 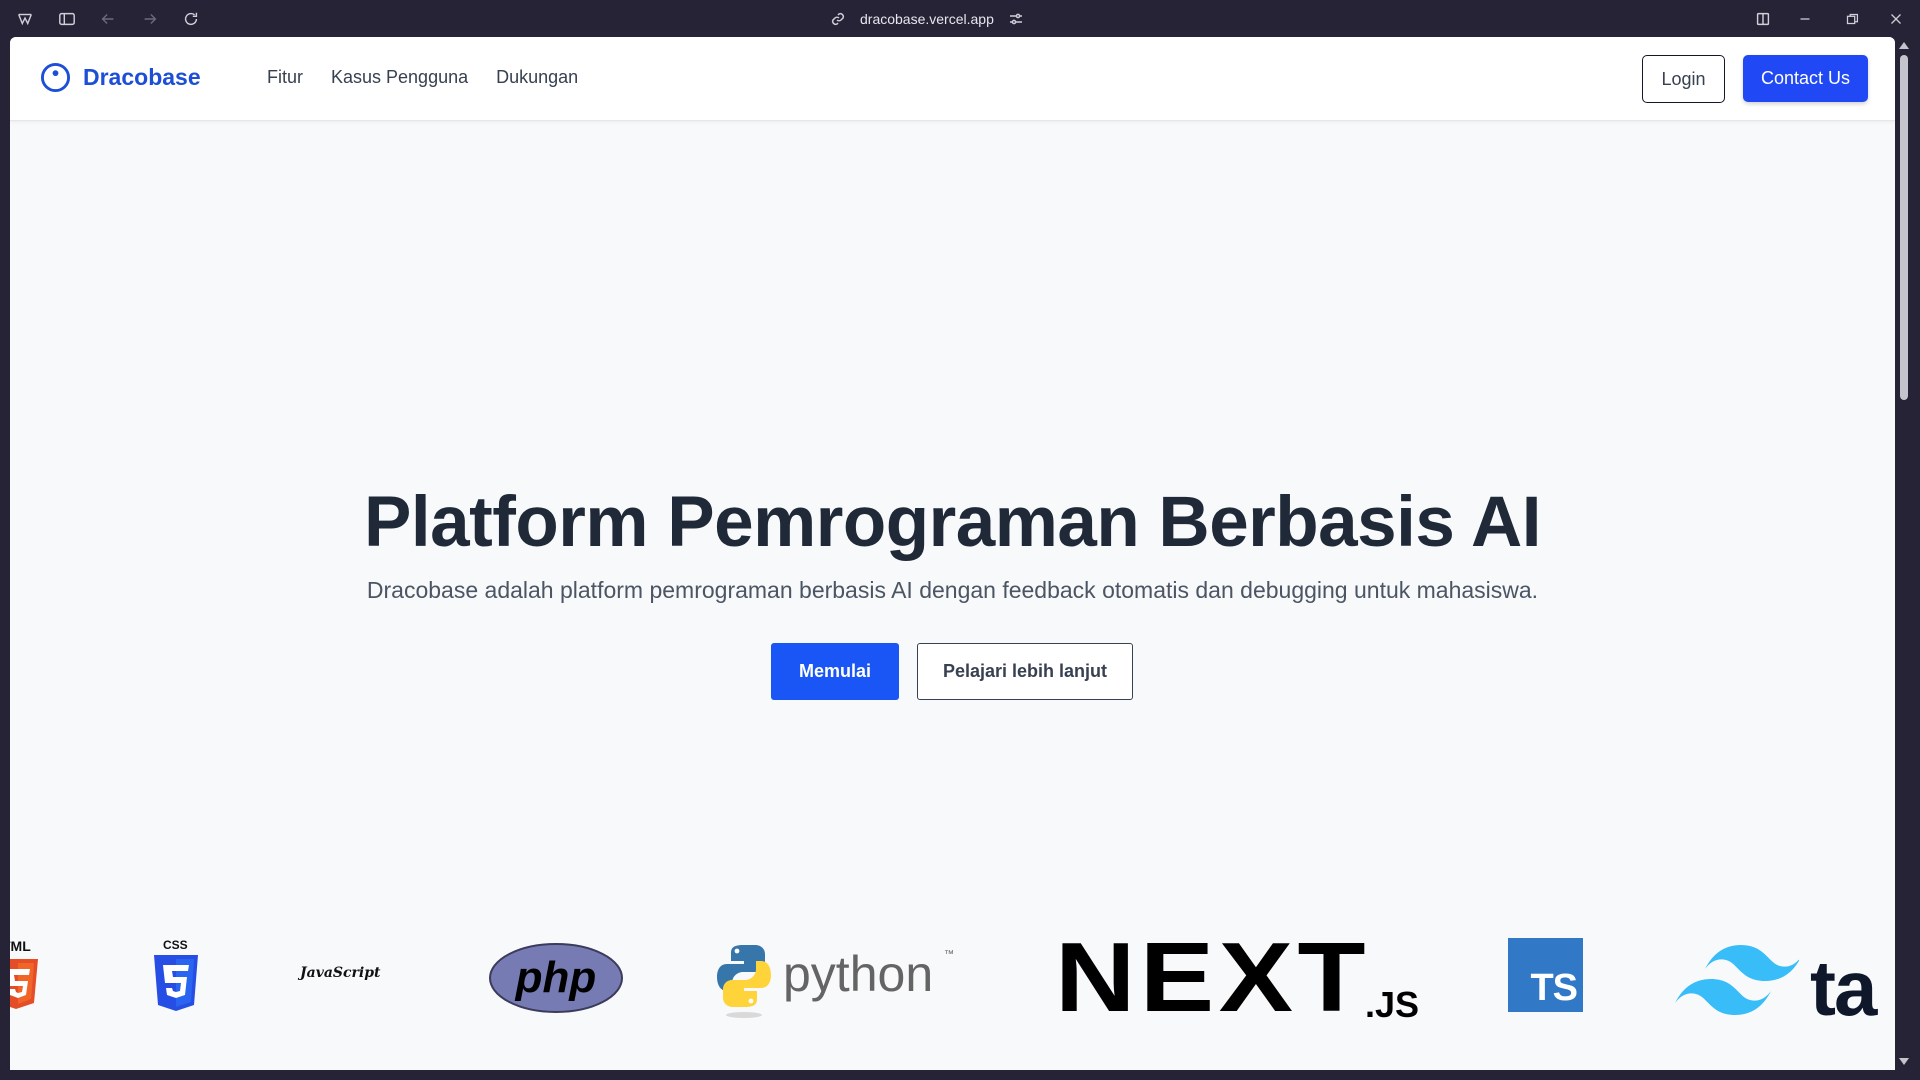 I want to click on hero-title: Platform Pemrograman Berbasis AI, so click(x=952, y=522).